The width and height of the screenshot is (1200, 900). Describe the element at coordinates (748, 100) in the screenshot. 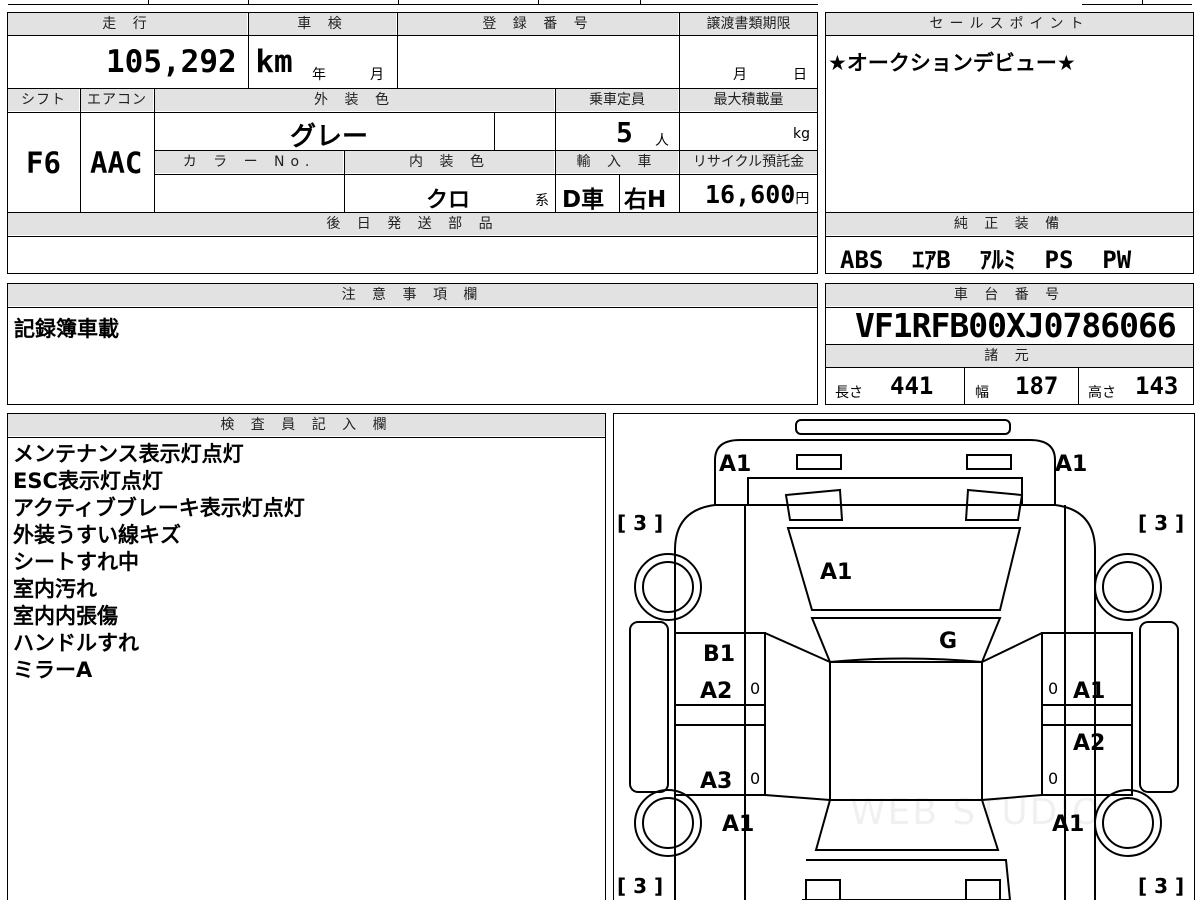

I see `max-load-header: 最大積載量` at that location.